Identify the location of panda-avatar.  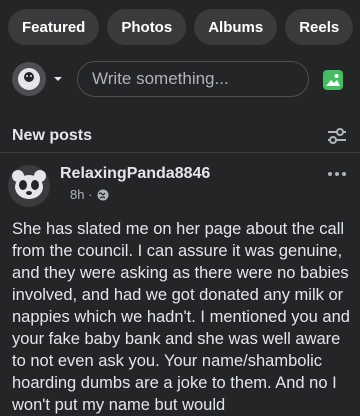
(29, 186).